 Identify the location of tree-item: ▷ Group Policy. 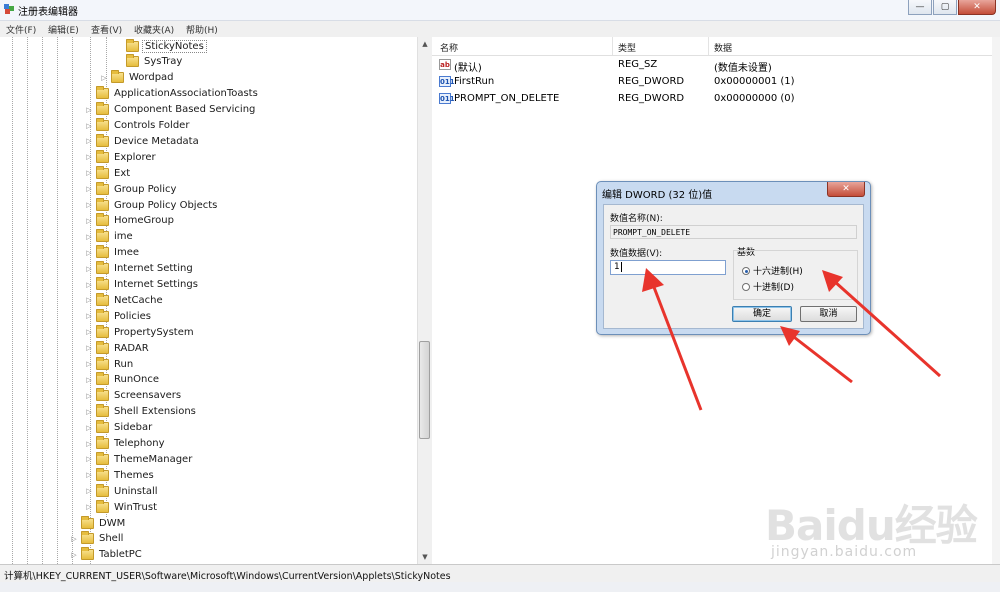
(131, 189).